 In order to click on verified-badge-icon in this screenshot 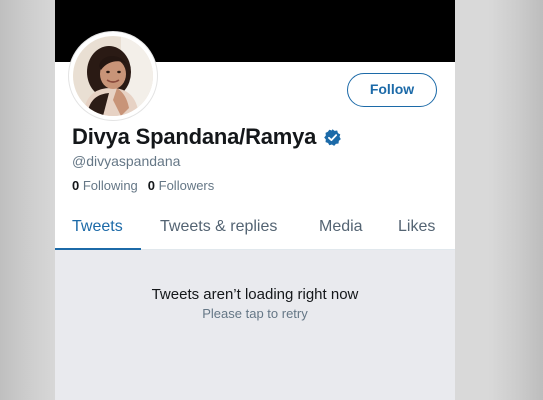, I will do `click(332, 137)`.